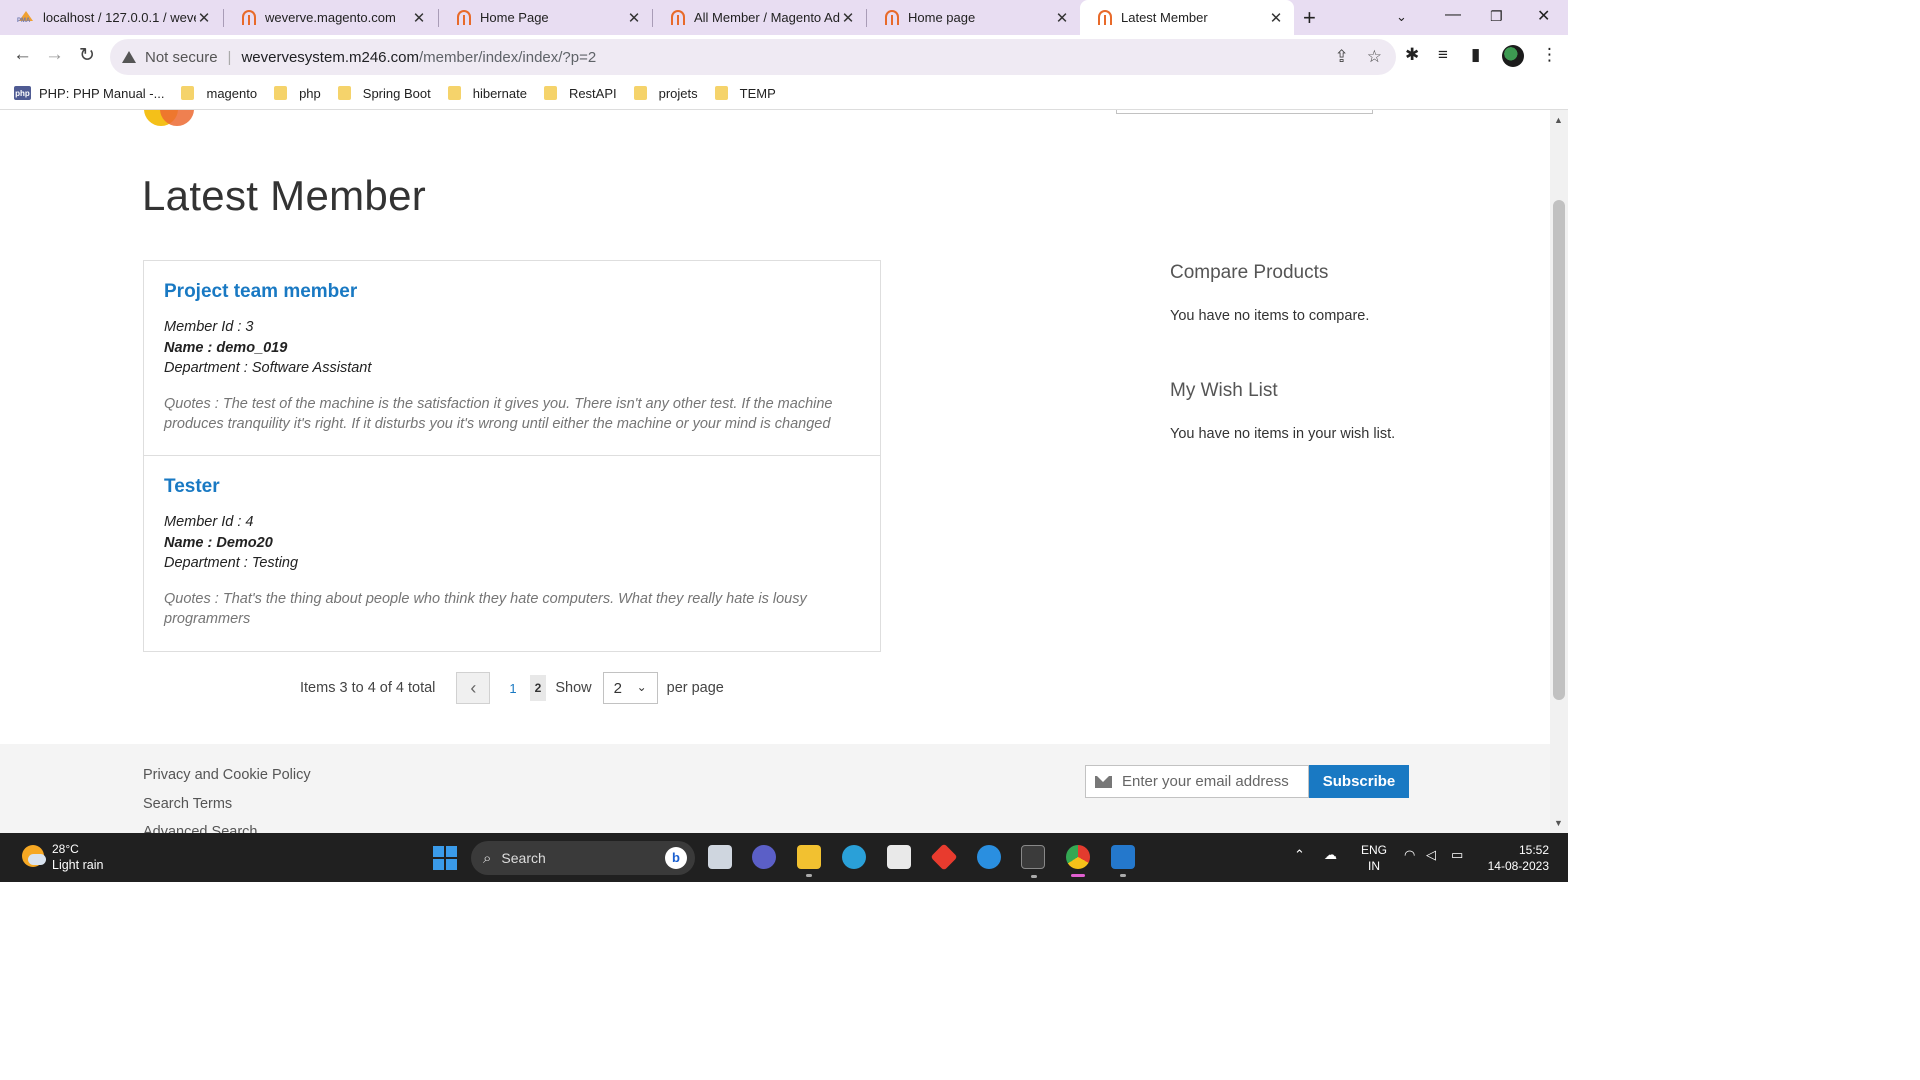  What do you see at coordinates (1374, 866) in the screenshot?
I see `language-region: IN` at bounding box center [1374, 866].